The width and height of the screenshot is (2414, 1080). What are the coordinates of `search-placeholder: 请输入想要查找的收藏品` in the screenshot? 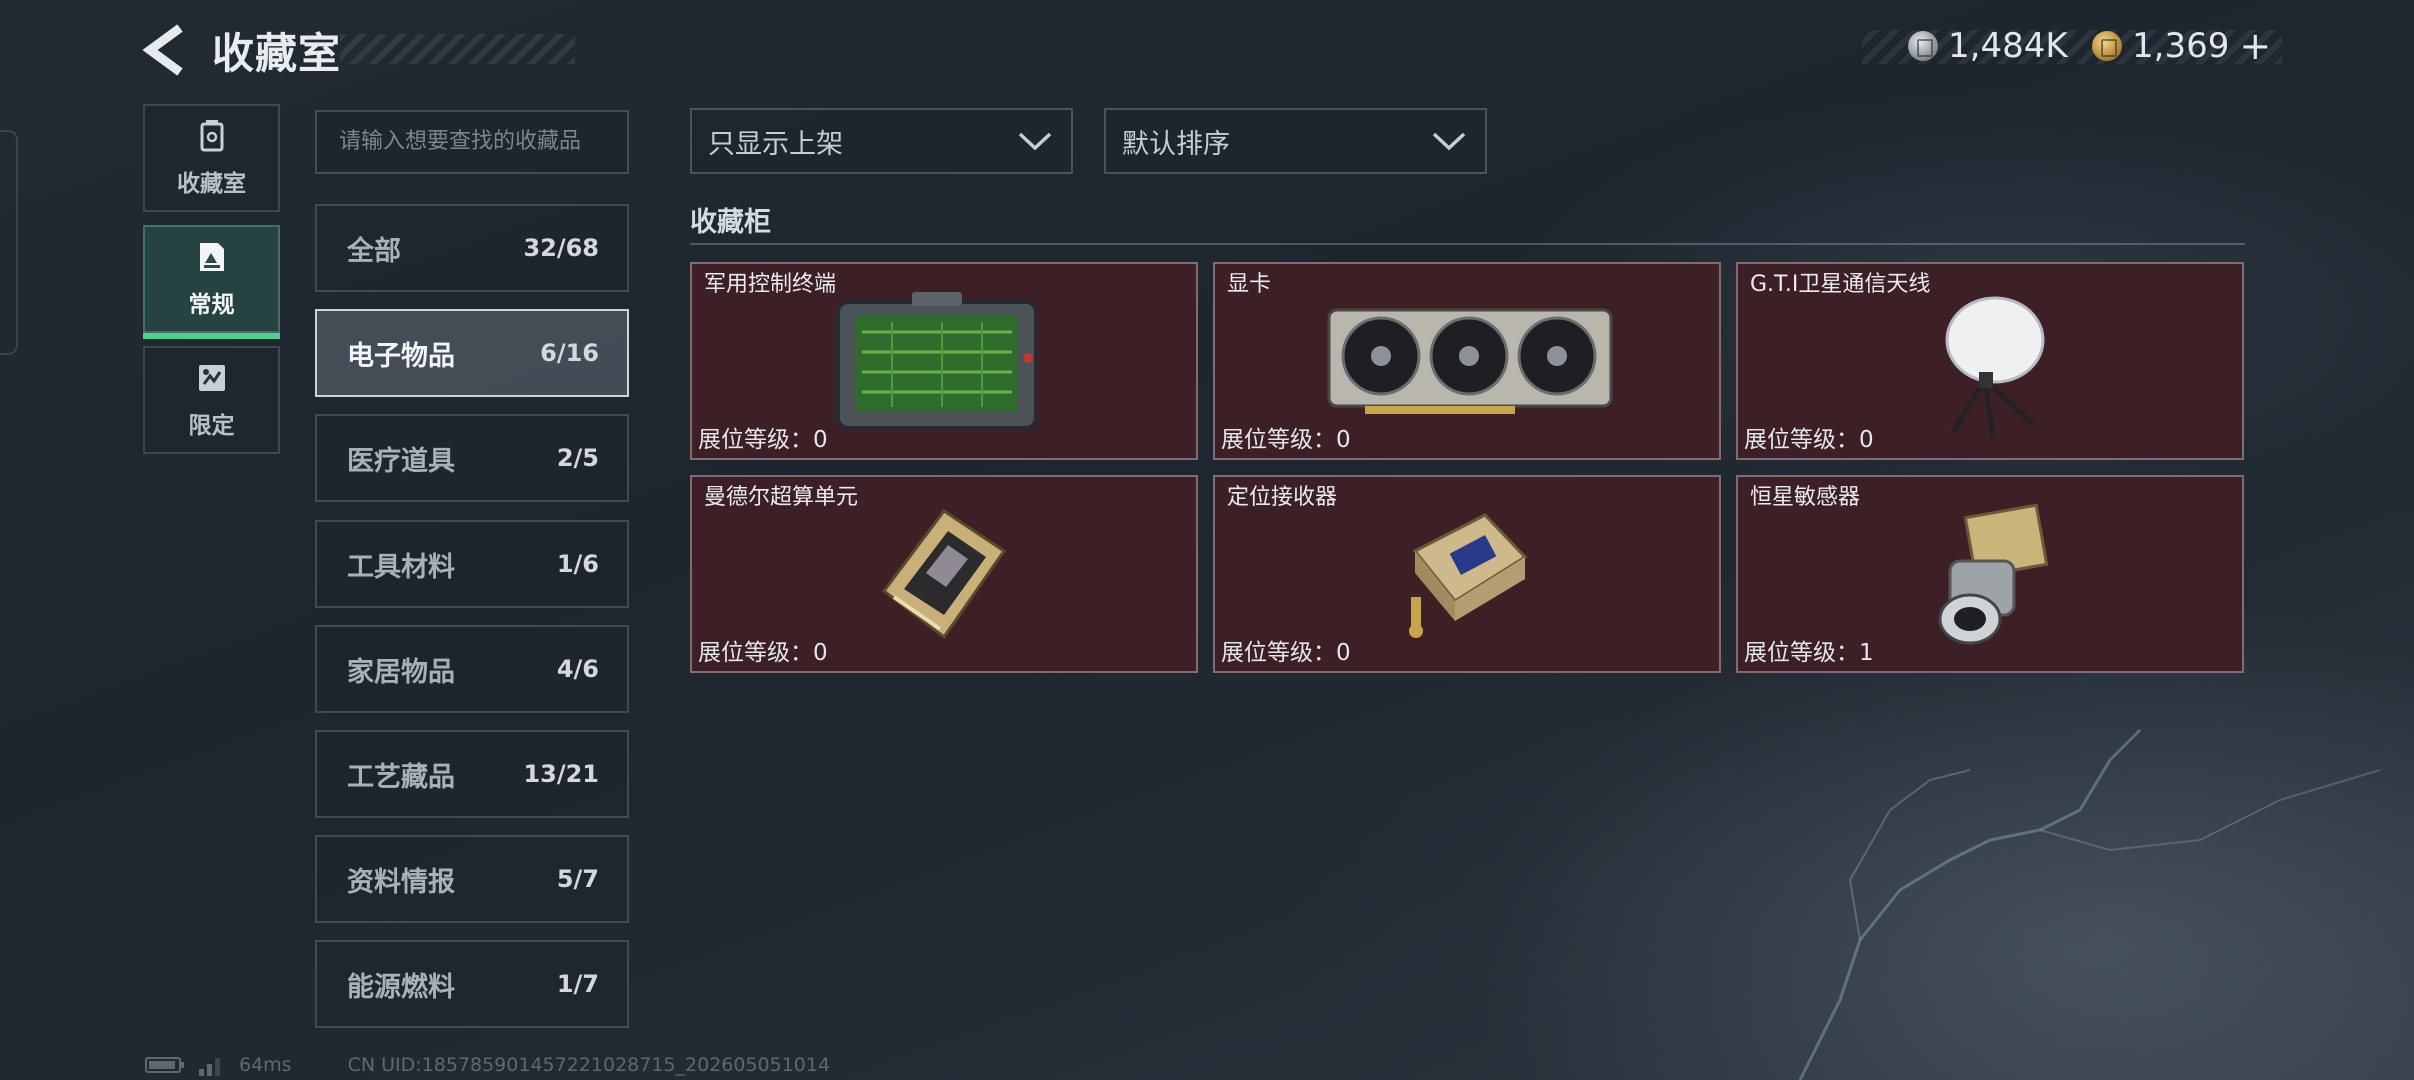 It's located at (460, 141).